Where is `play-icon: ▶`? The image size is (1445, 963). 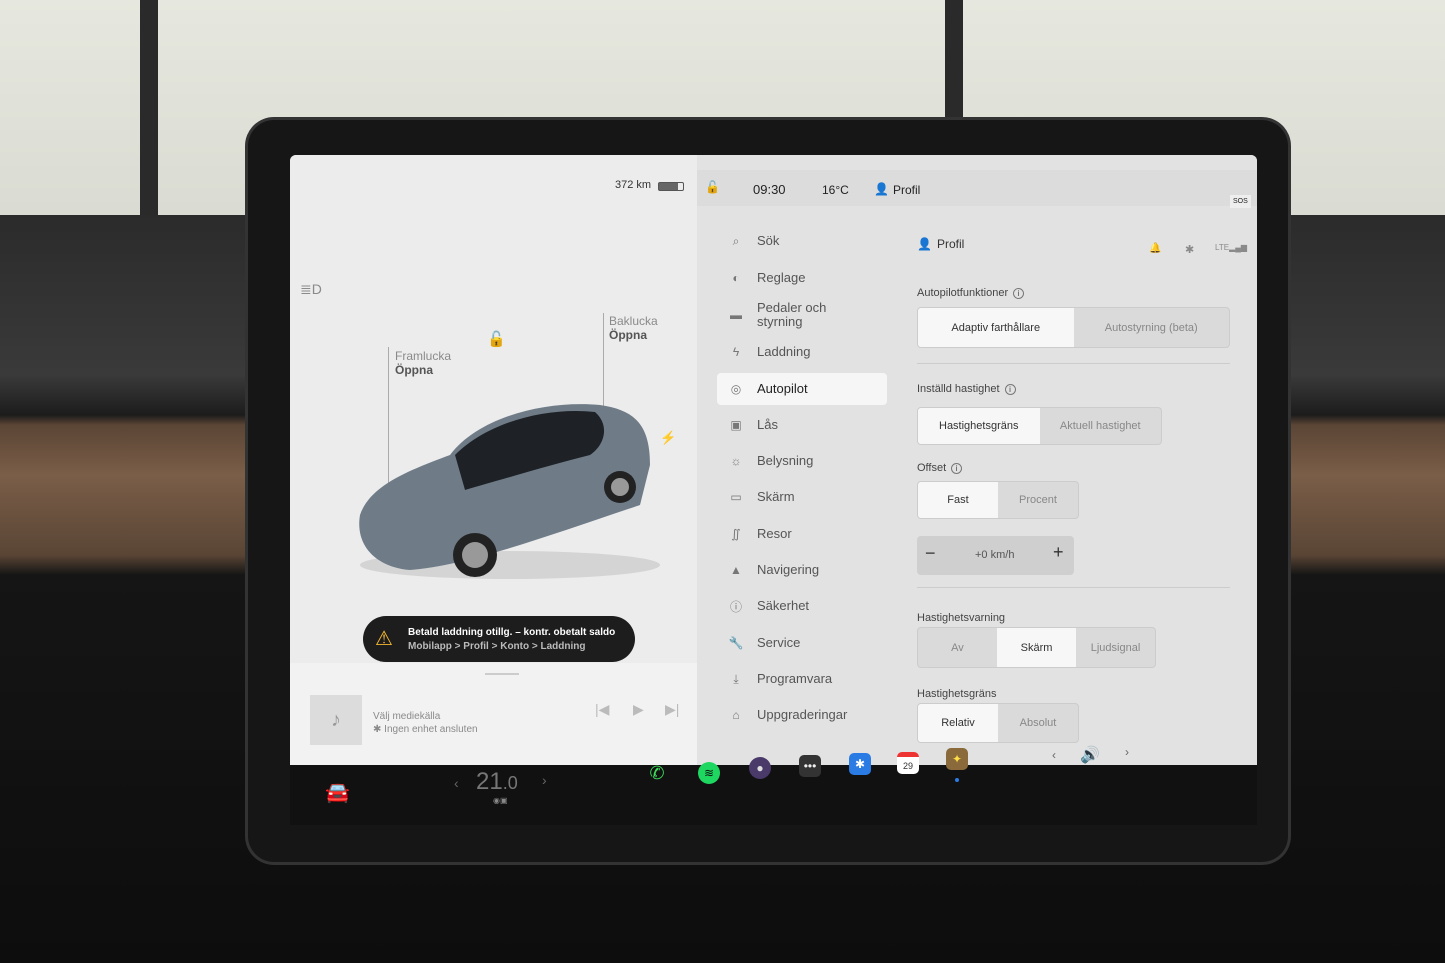 play-icon: ▶ is located at coordinates (638, 709).